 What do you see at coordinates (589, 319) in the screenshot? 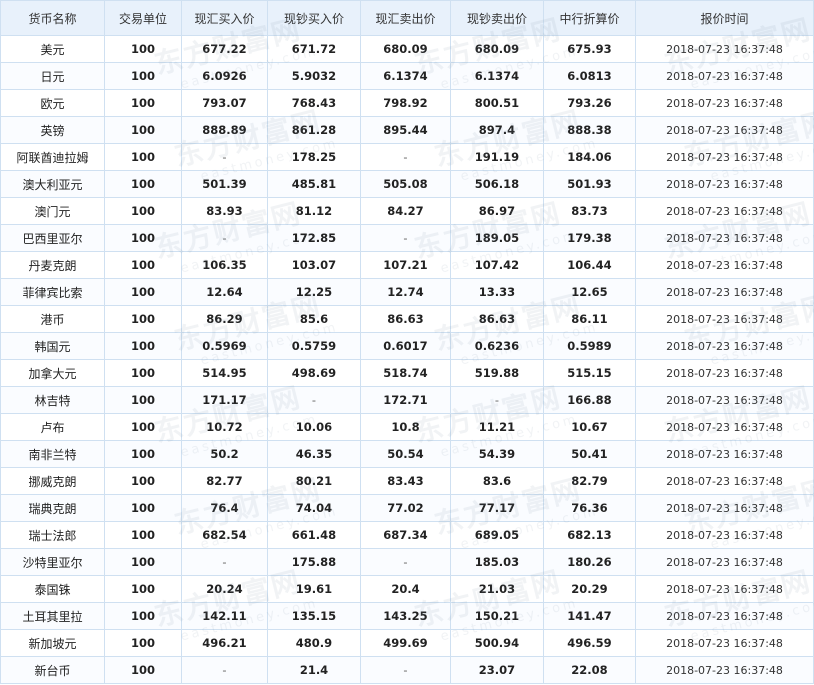
I see `boc-rate-cell: 86.11` at bounding box center [589, 319].